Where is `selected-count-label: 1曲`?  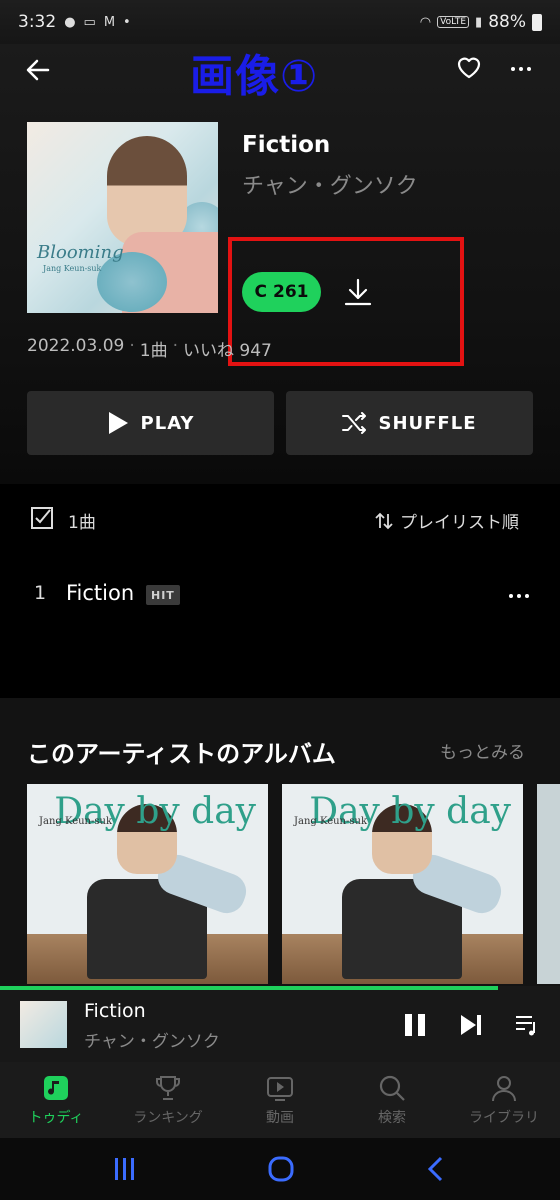
selected-count-label: 1曲 is located at coordinates (82, 523).